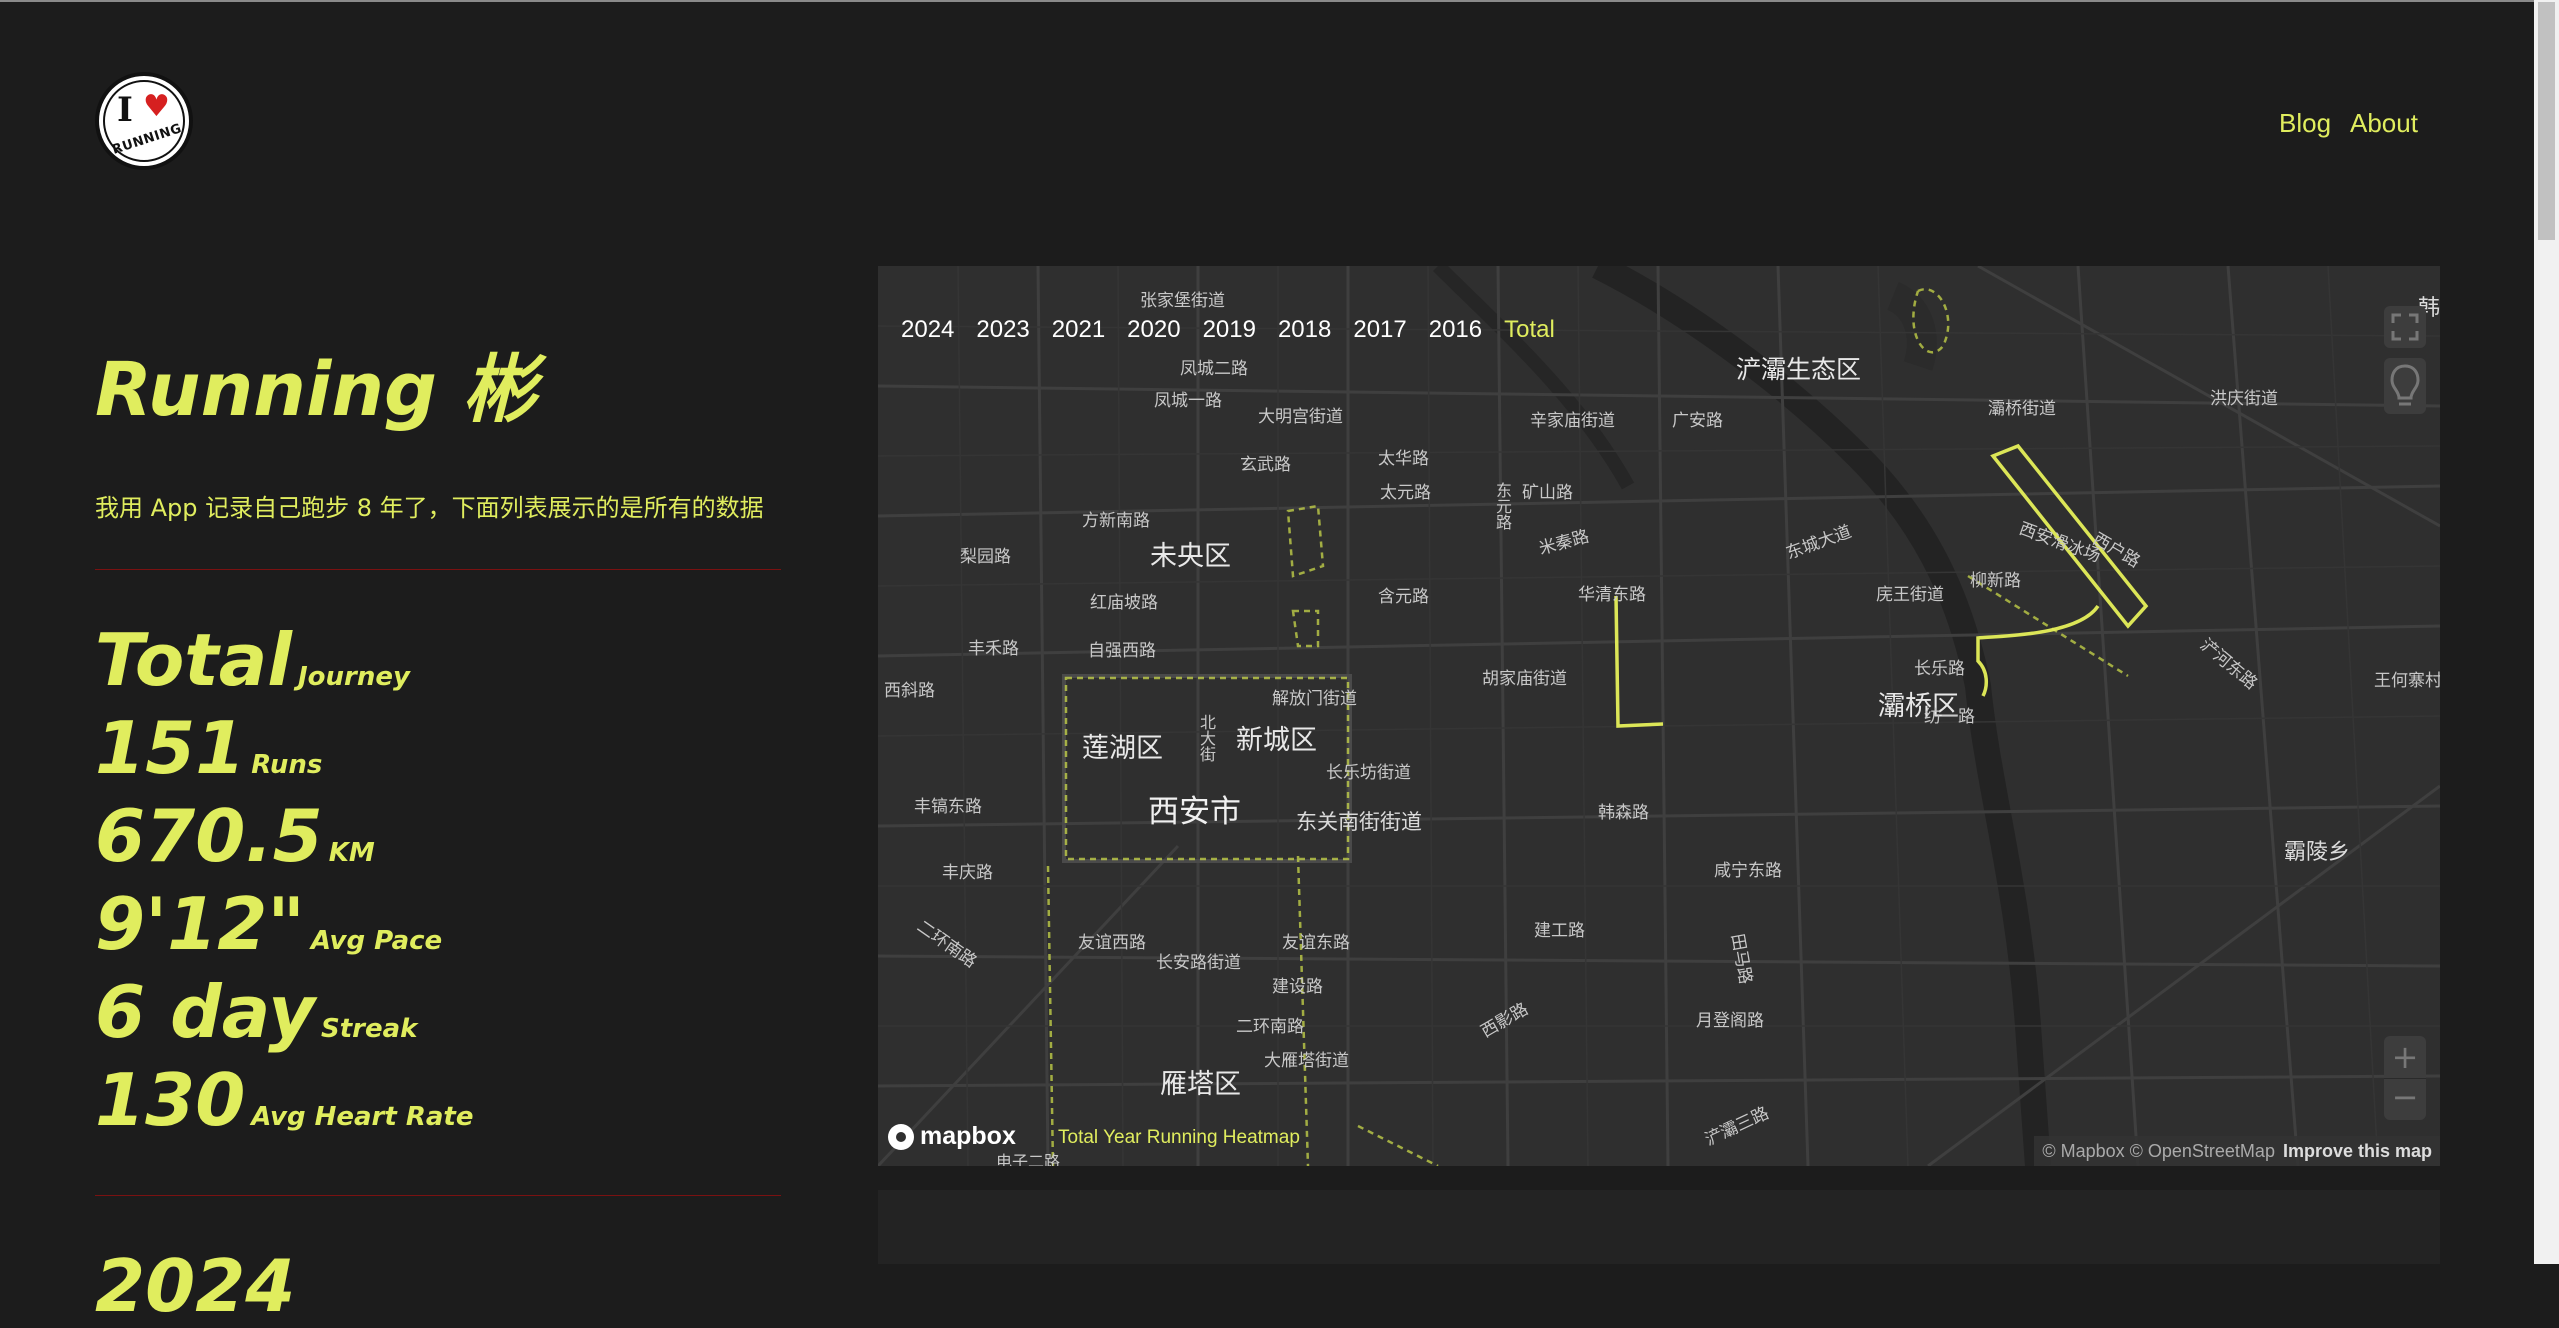 Image resolution: width=2559 pixels, height=1328 pixels. I want to click on map-label-road: 月登阁路, so click(1730, 1021).